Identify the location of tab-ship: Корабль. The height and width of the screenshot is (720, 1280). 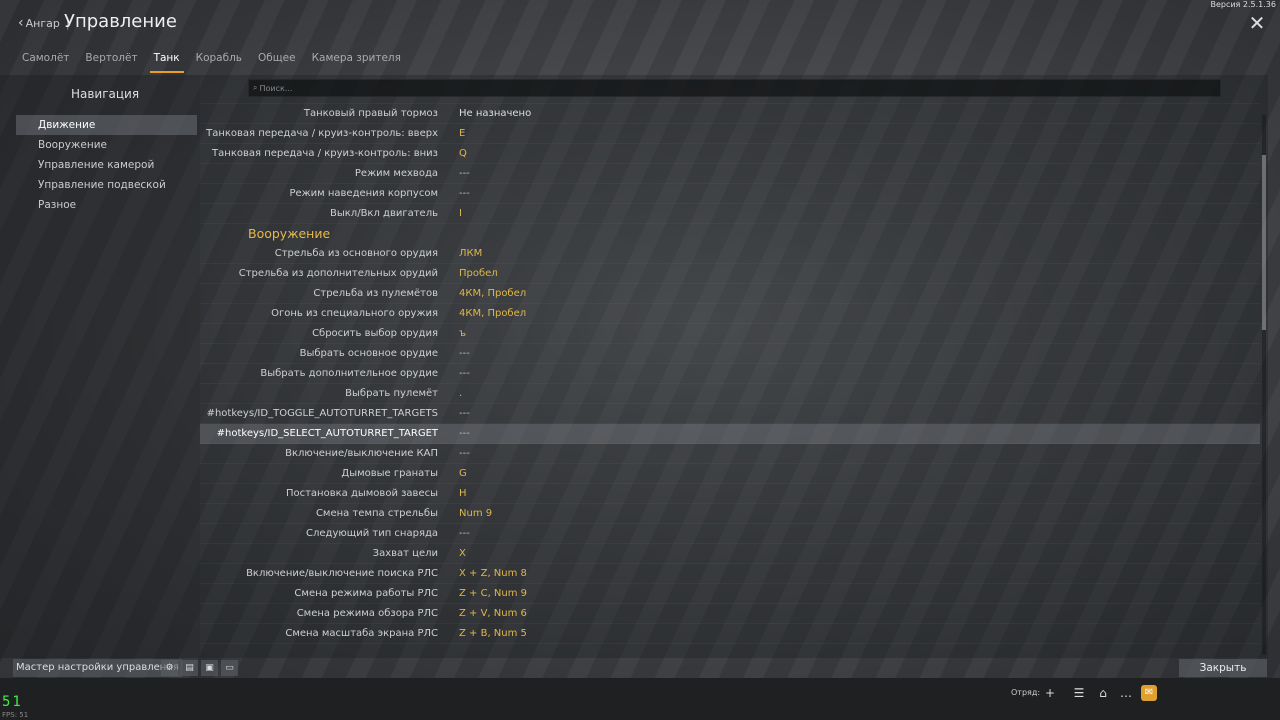
(219, 59).